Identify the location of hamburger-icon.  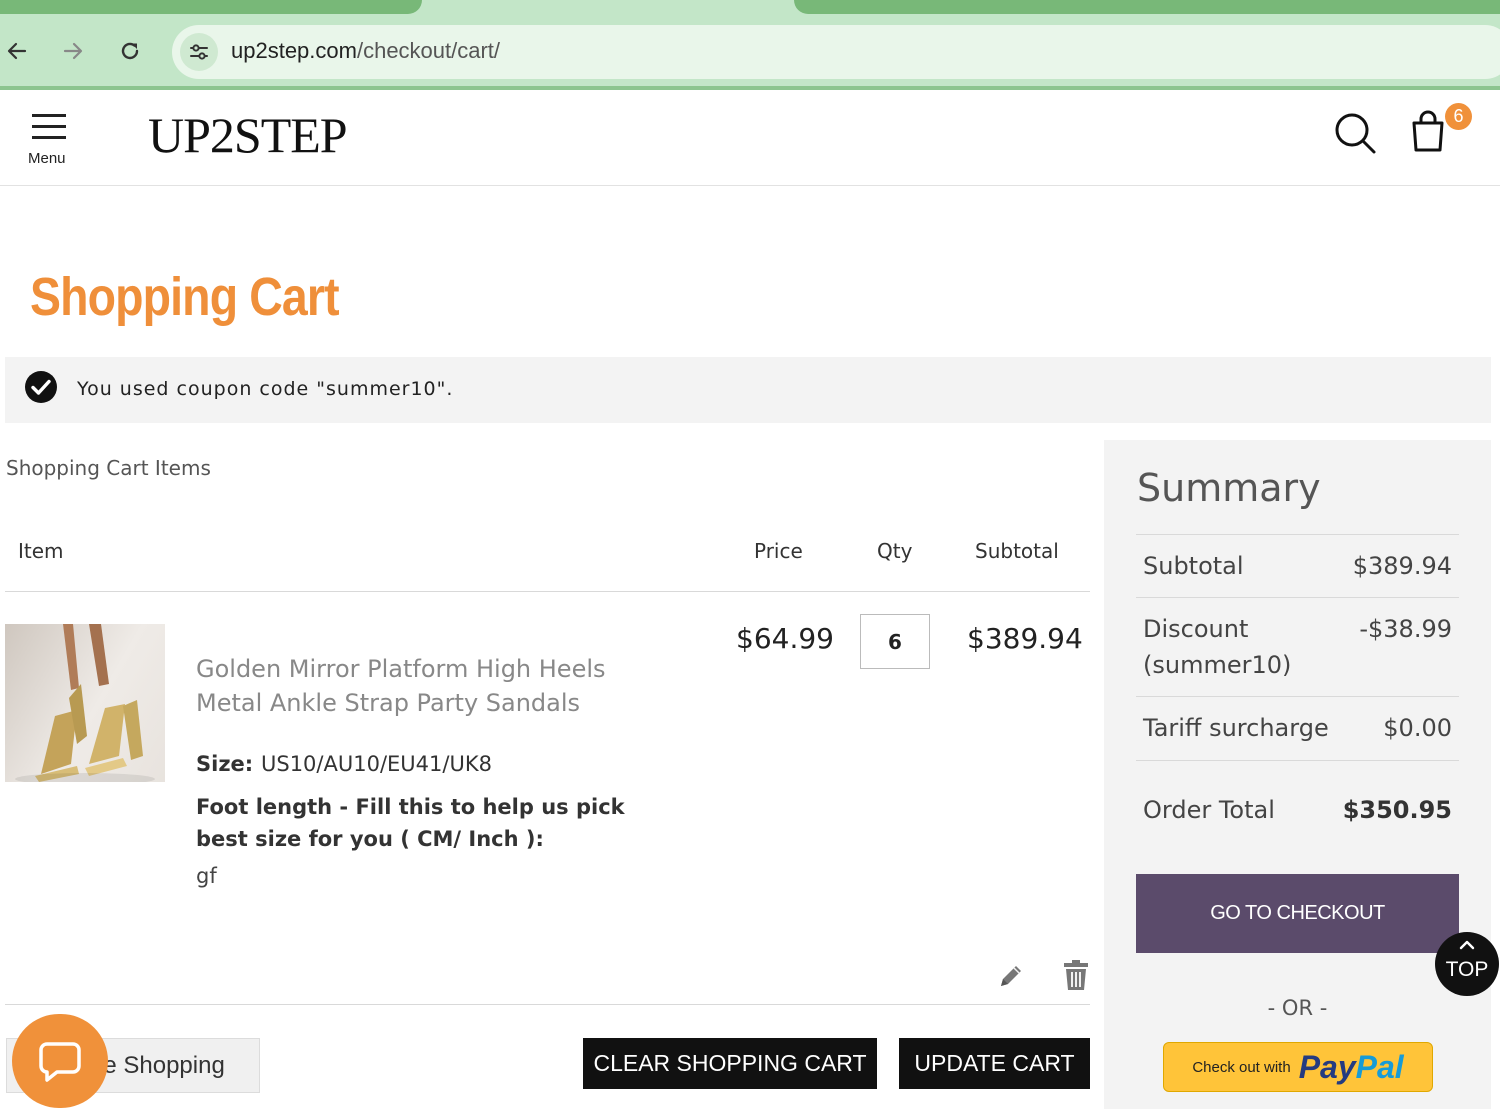
(49, 115).